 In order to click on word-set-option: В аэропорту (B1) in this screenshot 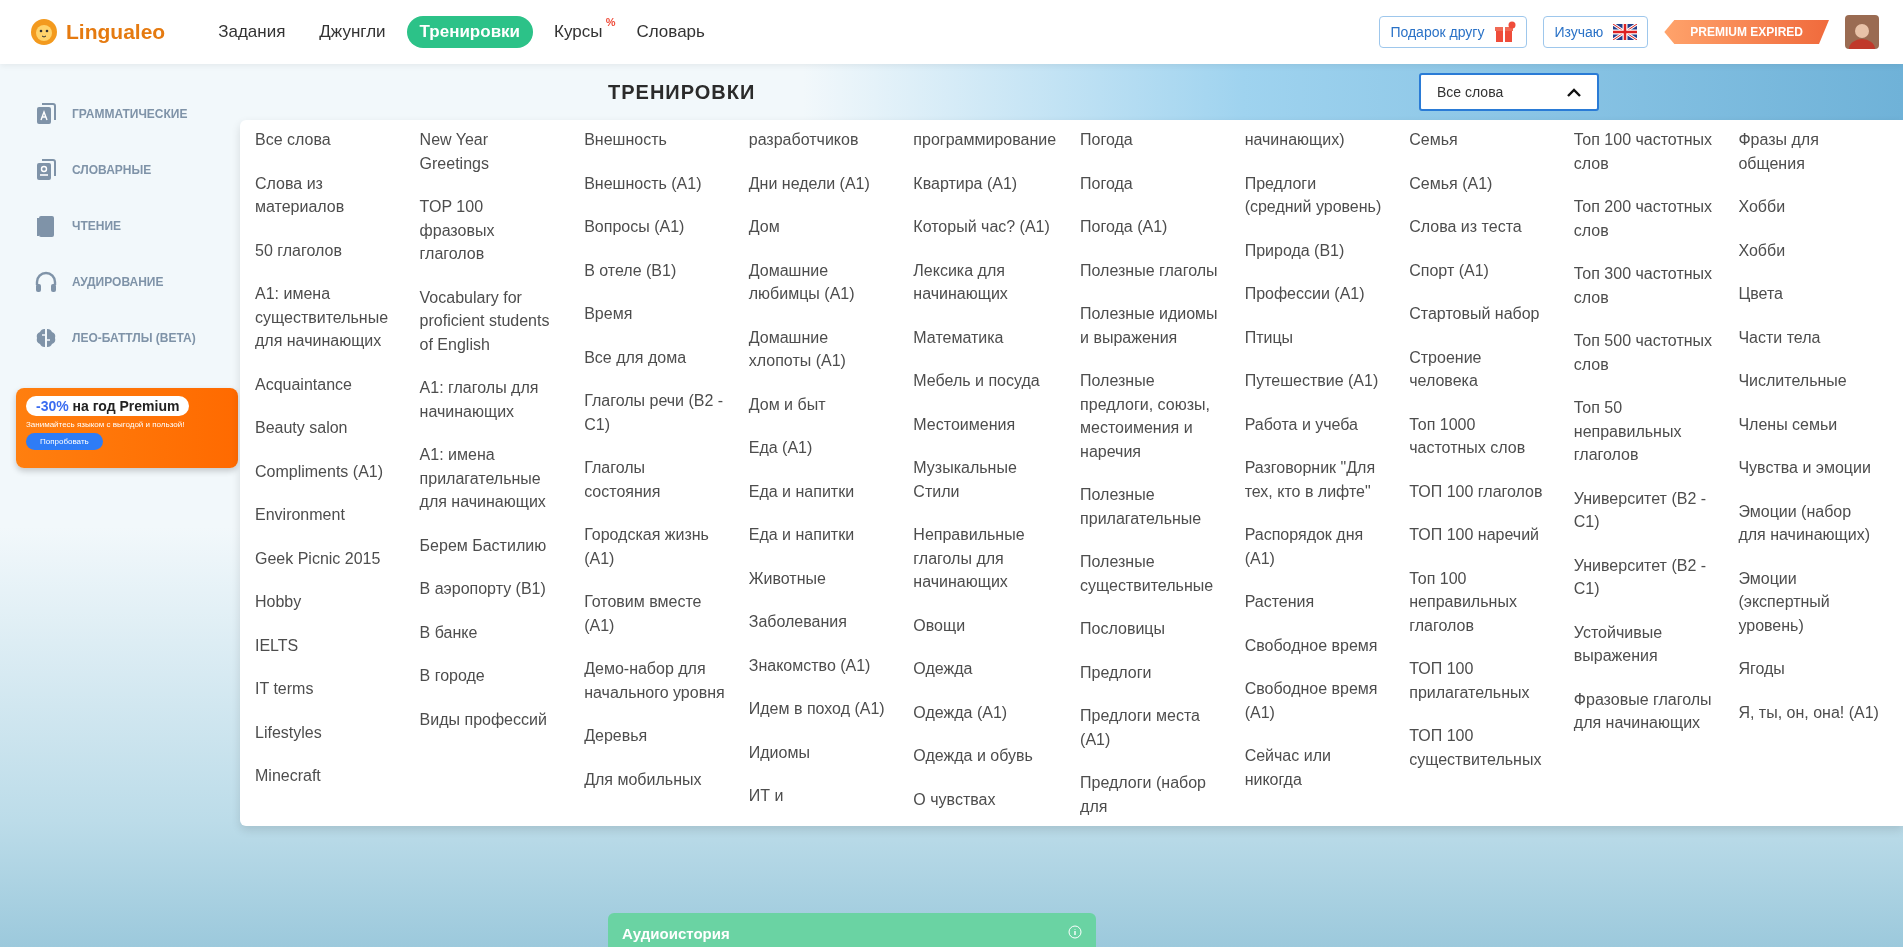, I will do `click(490, 589)`.